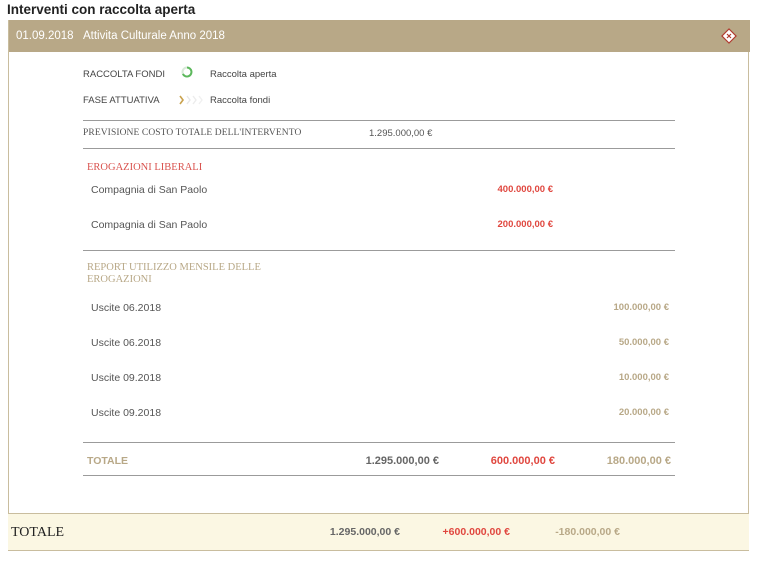 Image resolution: width=783 pixels, height=566 pixels. Describe the element at coordinates (174, 273) in the screenshot. I see `report-section-title: REPORT UTILIZZO MENSILE DELLE EROGAZIONI` at that location.